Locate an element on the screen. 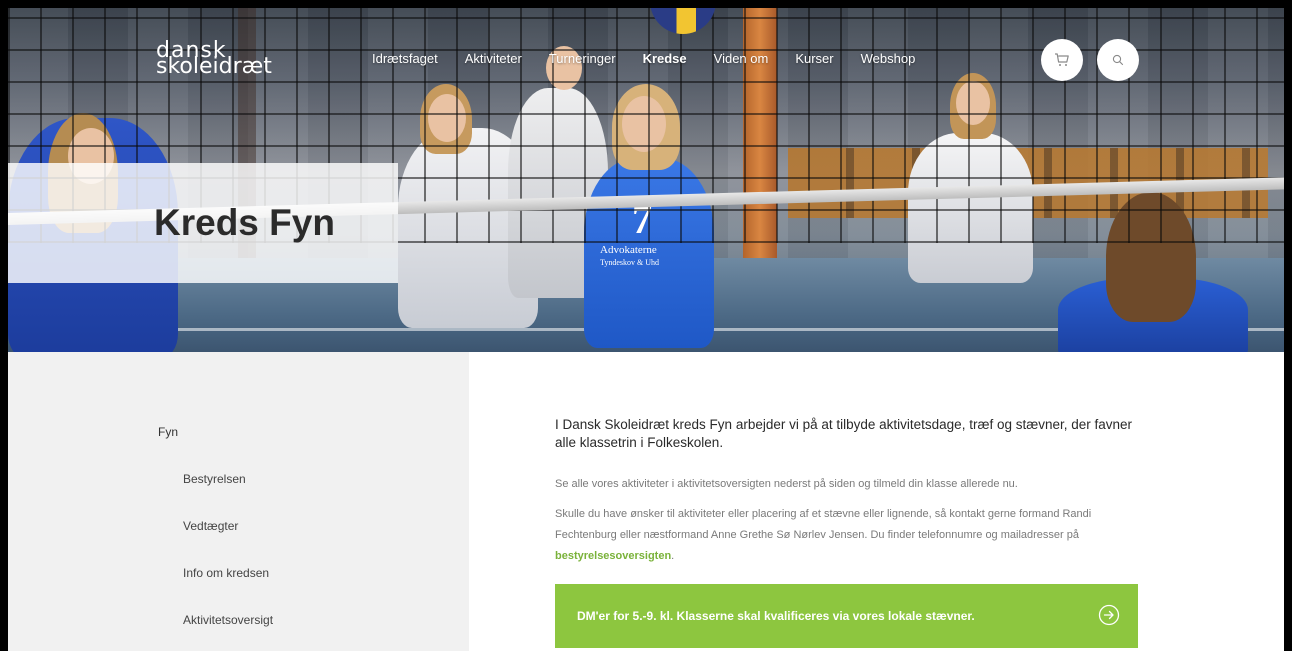  site-logo: dansk skoleidræt is located at coordinates (216, 63).